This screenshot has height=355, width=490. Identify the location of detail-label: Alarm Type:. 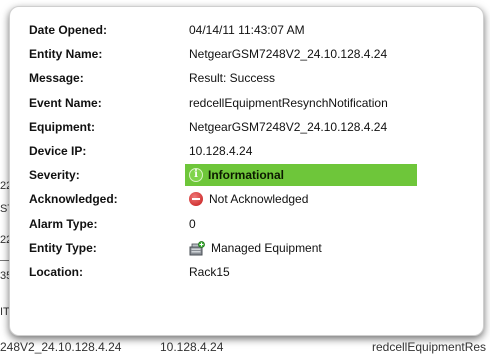
(63, 223).